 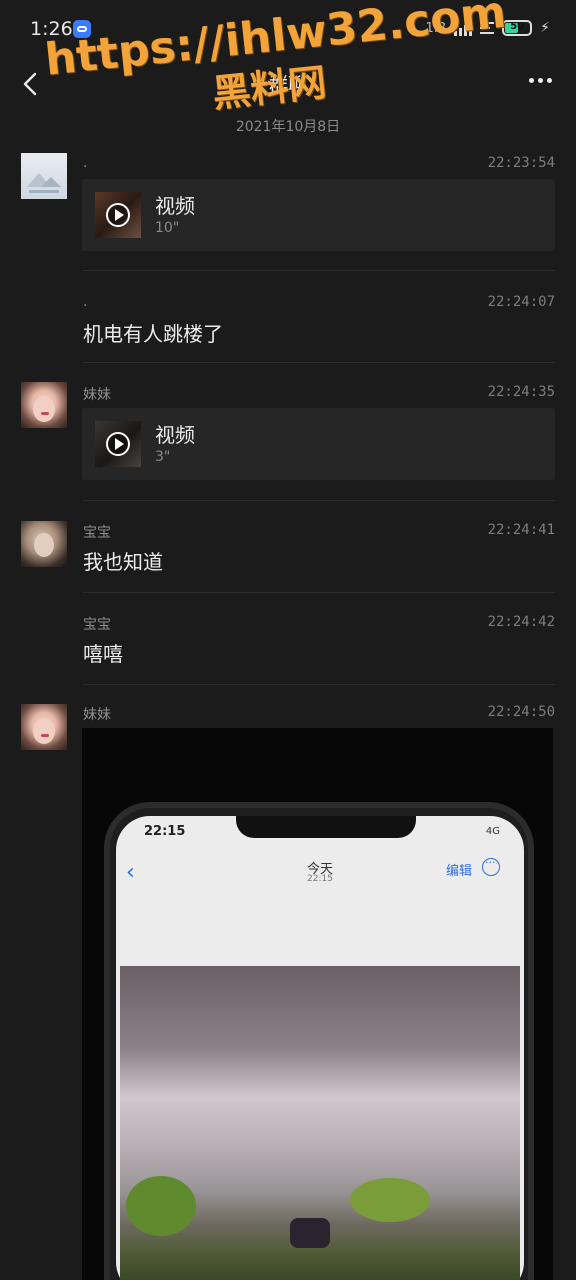 What do you see at coordinates (540, 80) in the screenshot?
I see `more-options-icon` at bounding box center [540, 80].